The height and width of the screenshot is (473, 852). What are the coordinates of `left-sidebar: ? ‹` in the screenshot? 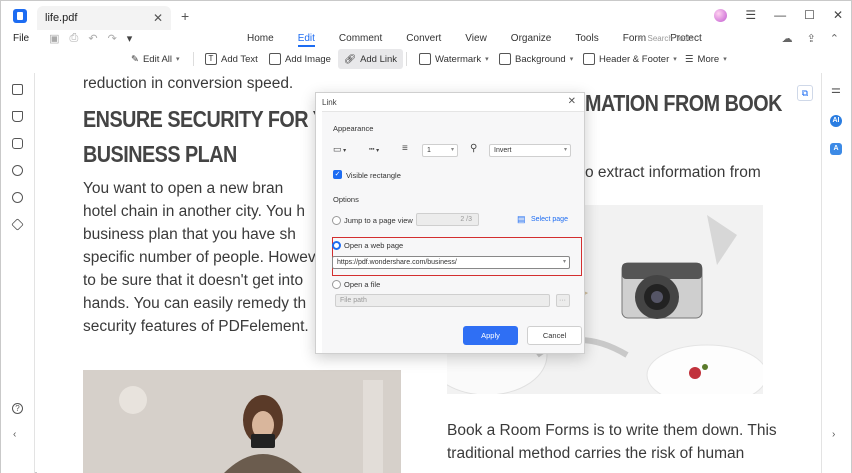 It's located at (18, 273).